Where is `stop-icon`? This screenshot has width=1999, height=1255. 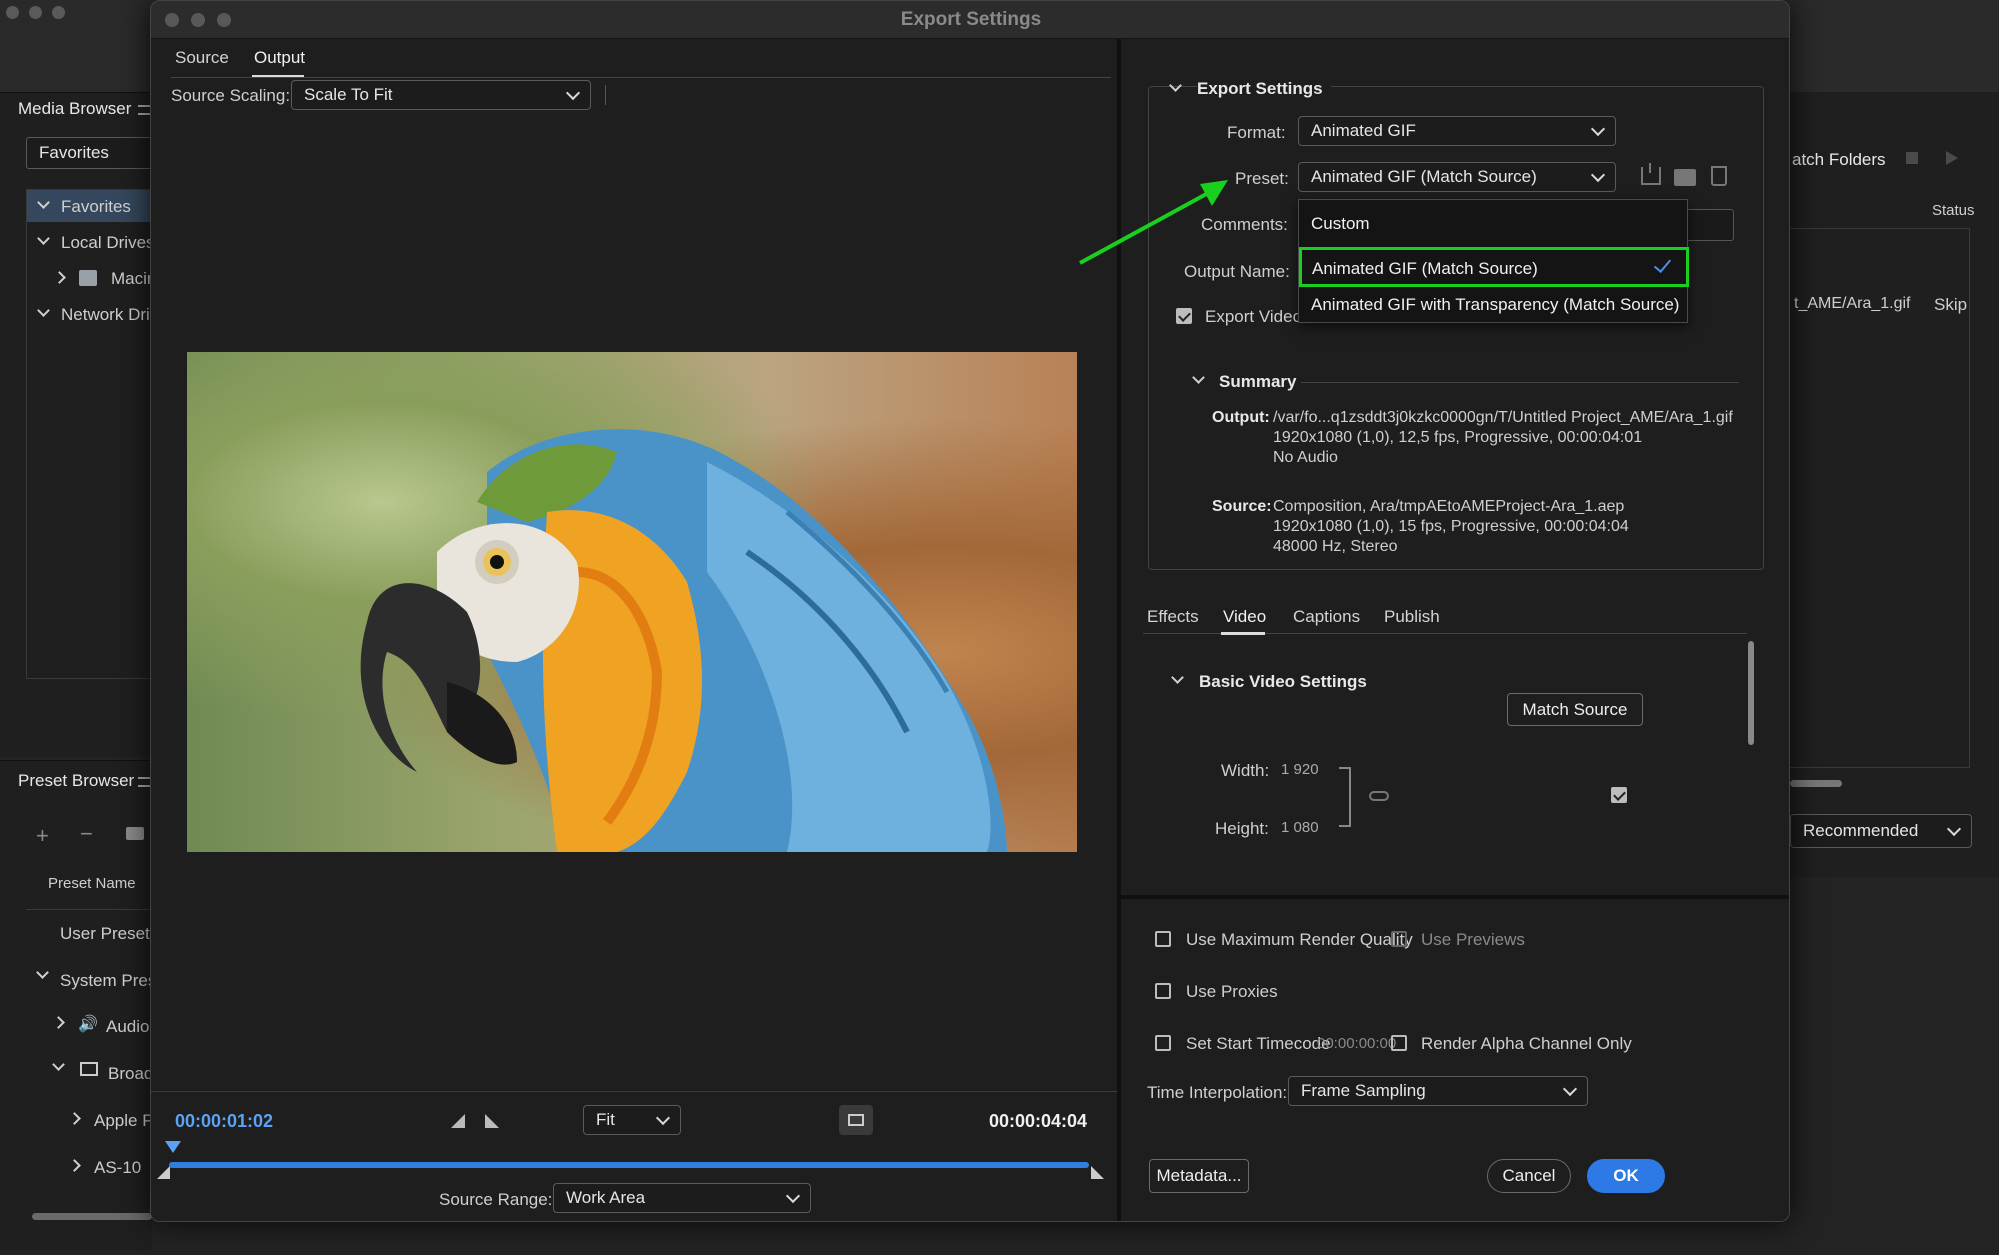
stop-icon is located at coordinates (1912, 158).